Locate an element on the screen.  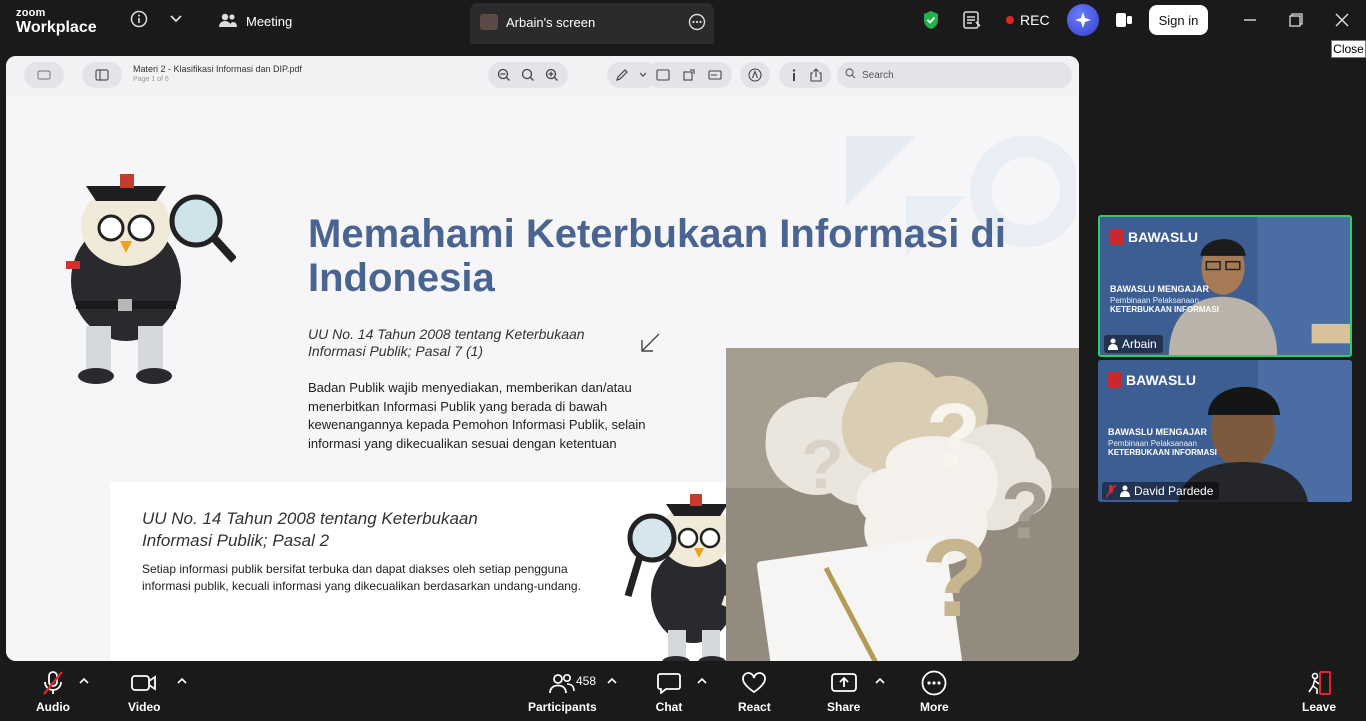
highlight-button is located at coordinates (755, 75).